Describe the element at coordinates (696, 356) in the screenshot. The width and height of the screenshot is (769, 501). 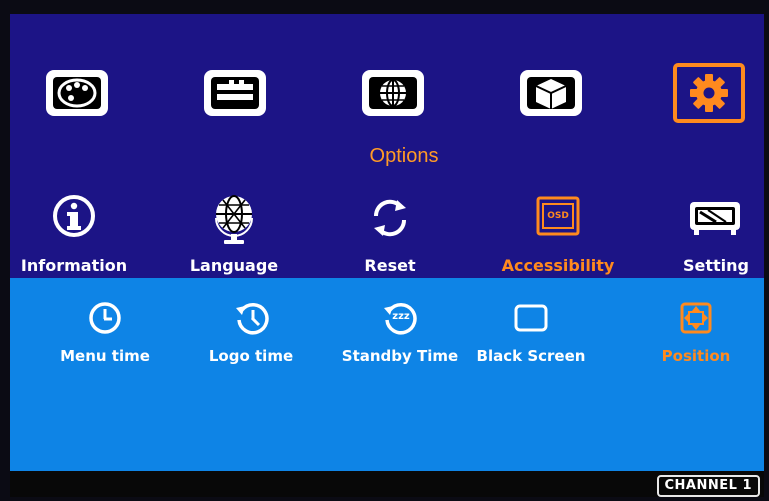
I see `submenu-item-label: Position` at that location.